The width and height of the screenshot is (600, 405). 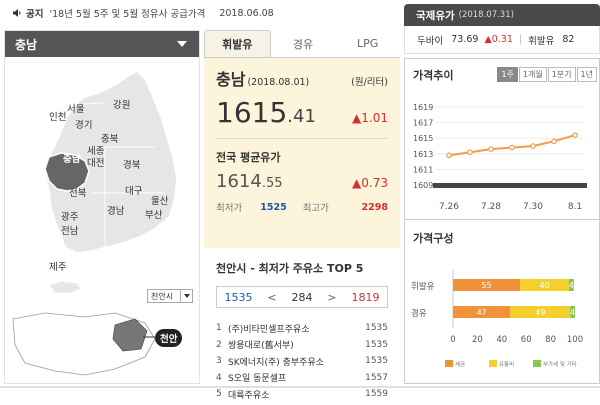 What do you see at coordinates (57, 116) in the screenshot?
I see `map-label-incheon: 인천` at bounding box center [57, 116].